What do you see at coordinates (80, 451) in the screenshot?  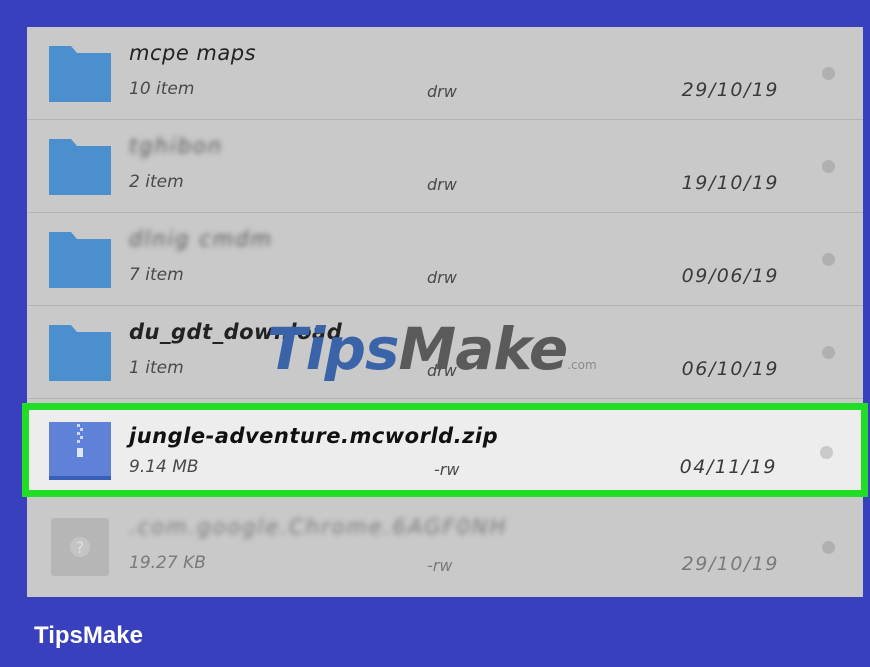 I see `zip-file-icon` at bounding box center [80, 451].